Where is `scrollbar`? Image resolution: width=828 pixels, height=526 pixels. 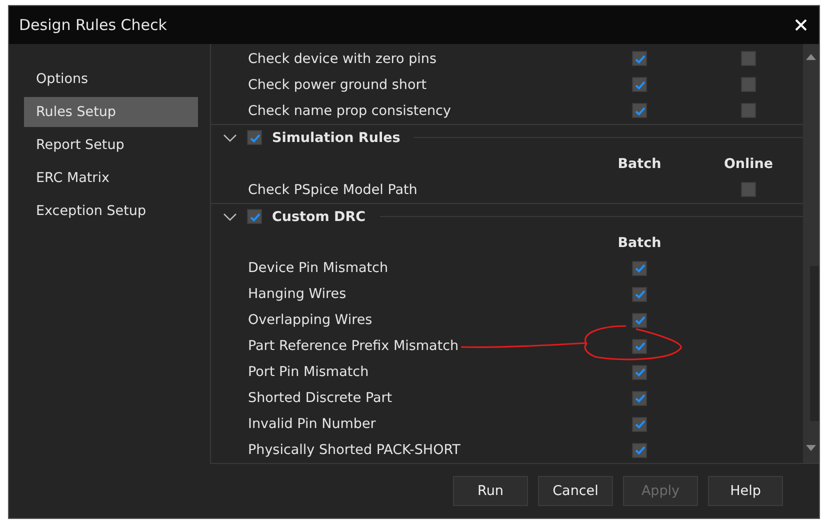 scrollbar is located at coordinates (811, 253).